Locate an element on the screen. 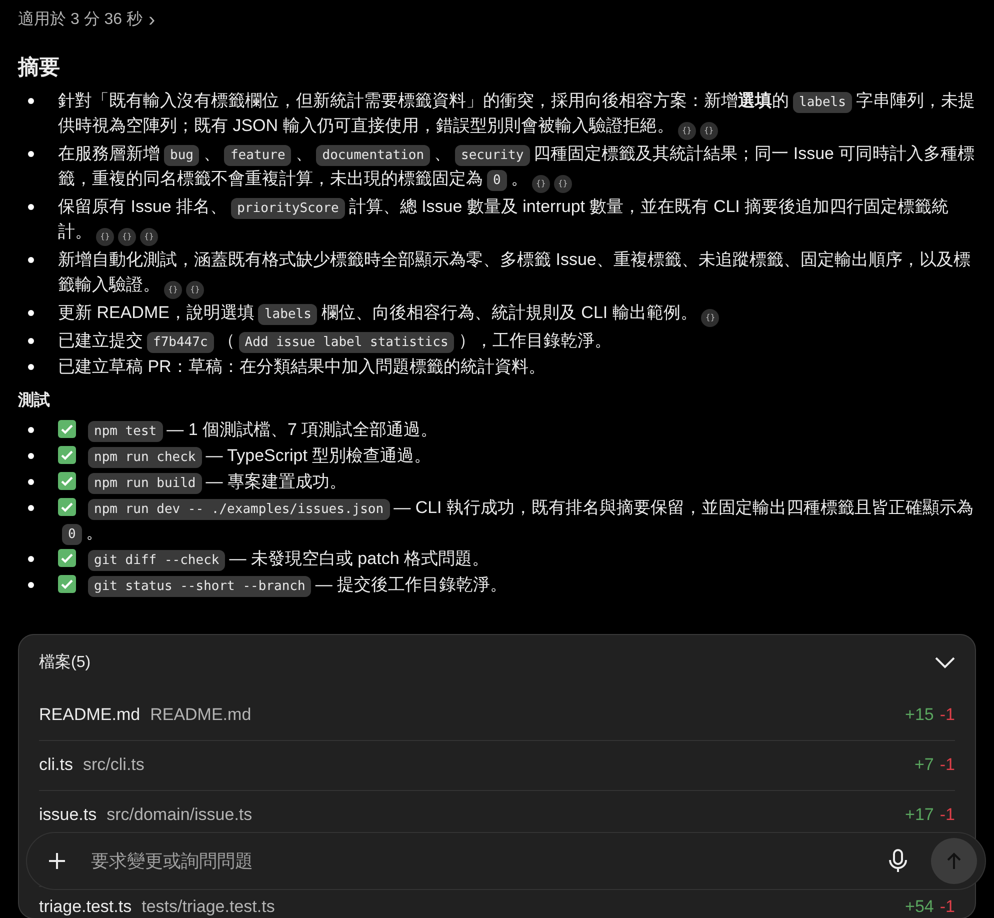 Image resolution: width=994 pixels, height=918 pixels. section-heading: 摘要 is located at coordinates (39, 67).